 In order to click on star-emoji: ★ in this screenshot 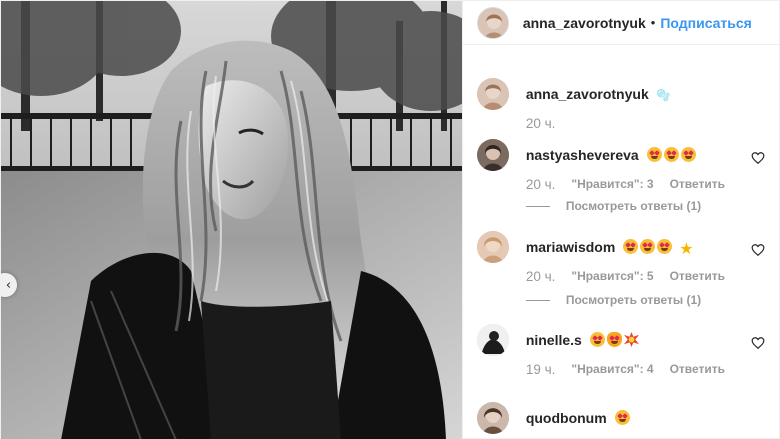, I will do `click(686, 248)`.